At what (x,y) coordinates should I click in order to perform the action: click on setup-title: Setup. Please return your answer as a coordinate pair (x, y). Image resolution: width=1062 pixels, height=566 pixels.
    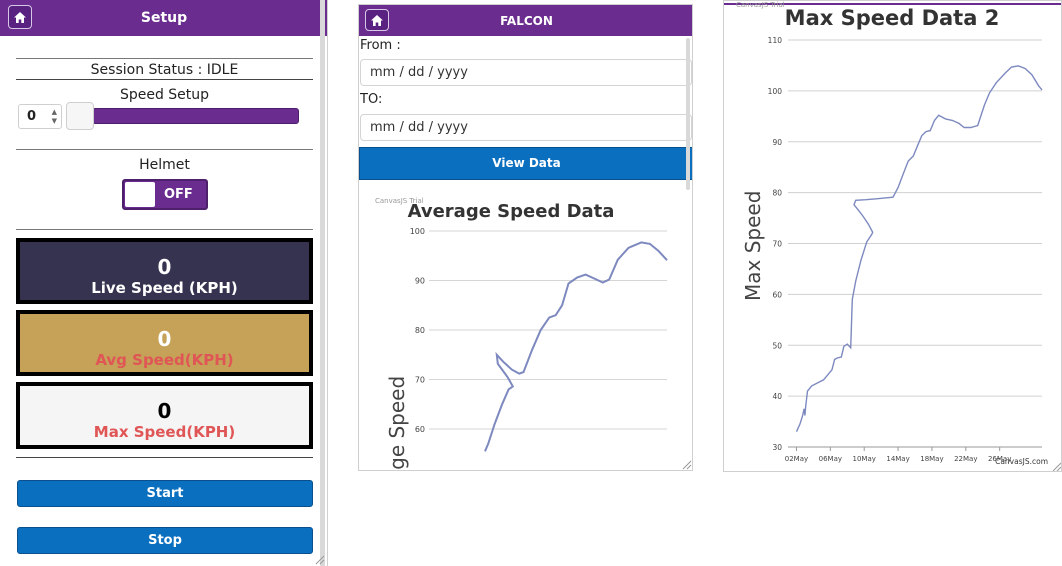
    Looking at the image, I should click on (164, 18).